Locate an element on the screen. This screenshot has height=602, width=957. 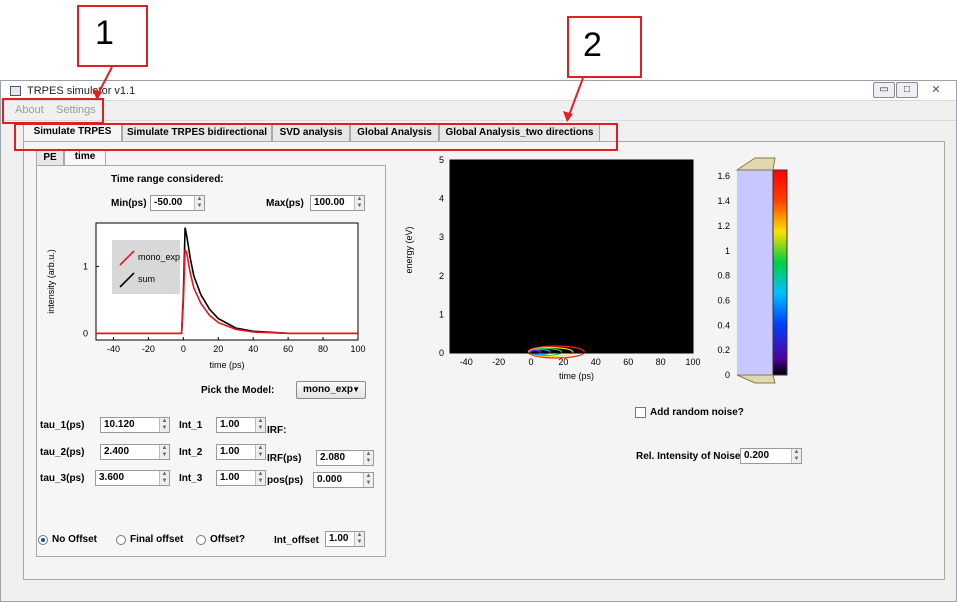
y-axis-label: energy (eV) is located at coordinates (409, 249).